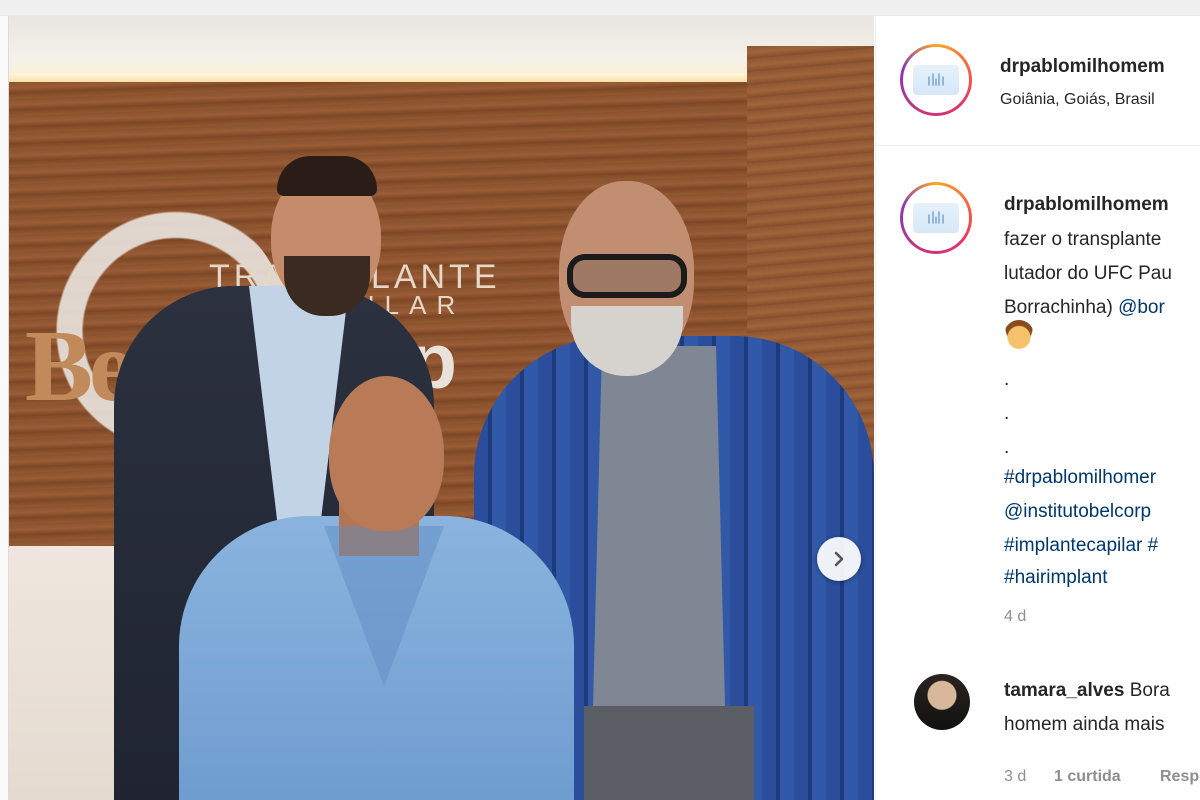 The height and width of the screenshot is (800, 1200). What do you see at coordinates (1082, 67) in the screenshot?
I see `author-username: drpablomilhomem` at bounding box center [1082, 67].